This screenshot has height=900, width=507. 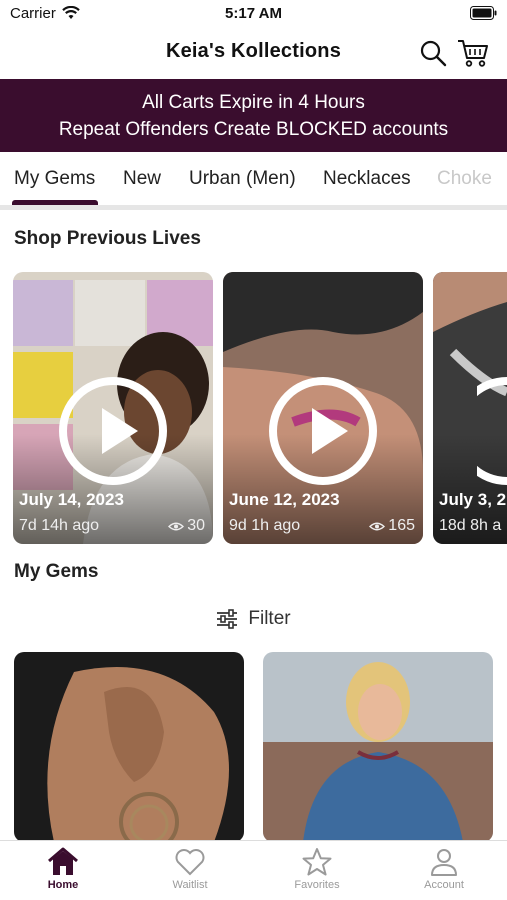 I want to click on filter-button: Filter, so click(x=253, y=619).